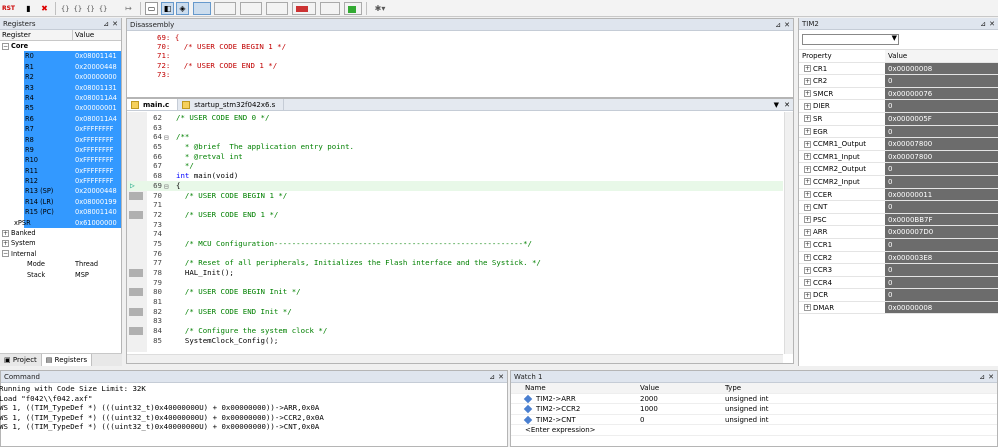  What do you see at coordinates (455, 205) in the screenshot?
I see `code-line: 71` at bounding box center [455, 205].